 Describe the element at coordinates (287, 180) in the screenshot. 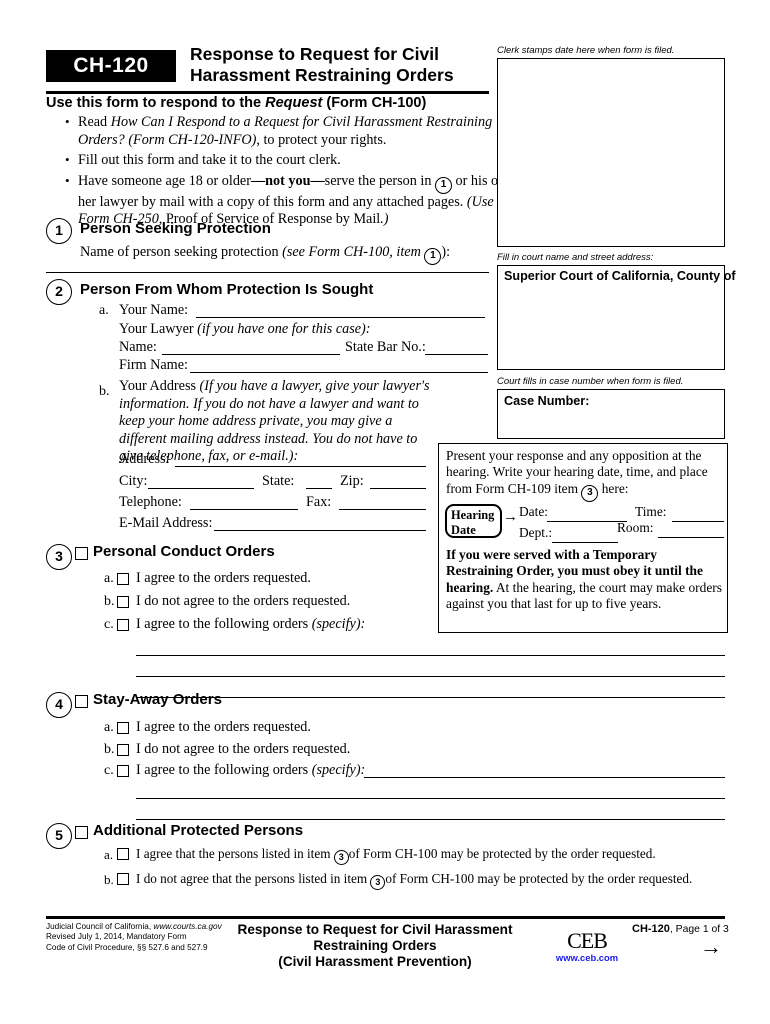

I see `bullet-2-bold: —not you—` at that location.